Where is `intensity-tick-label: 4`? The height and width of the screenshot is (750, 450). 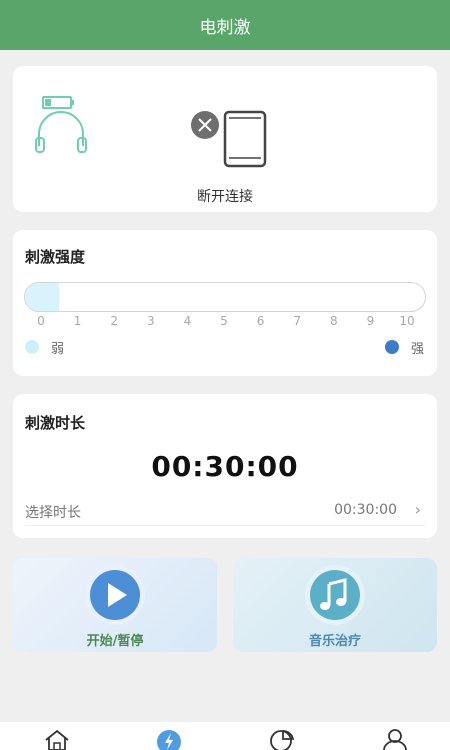
intensity-tick-label: 4 is located at coordinates (187, 321).